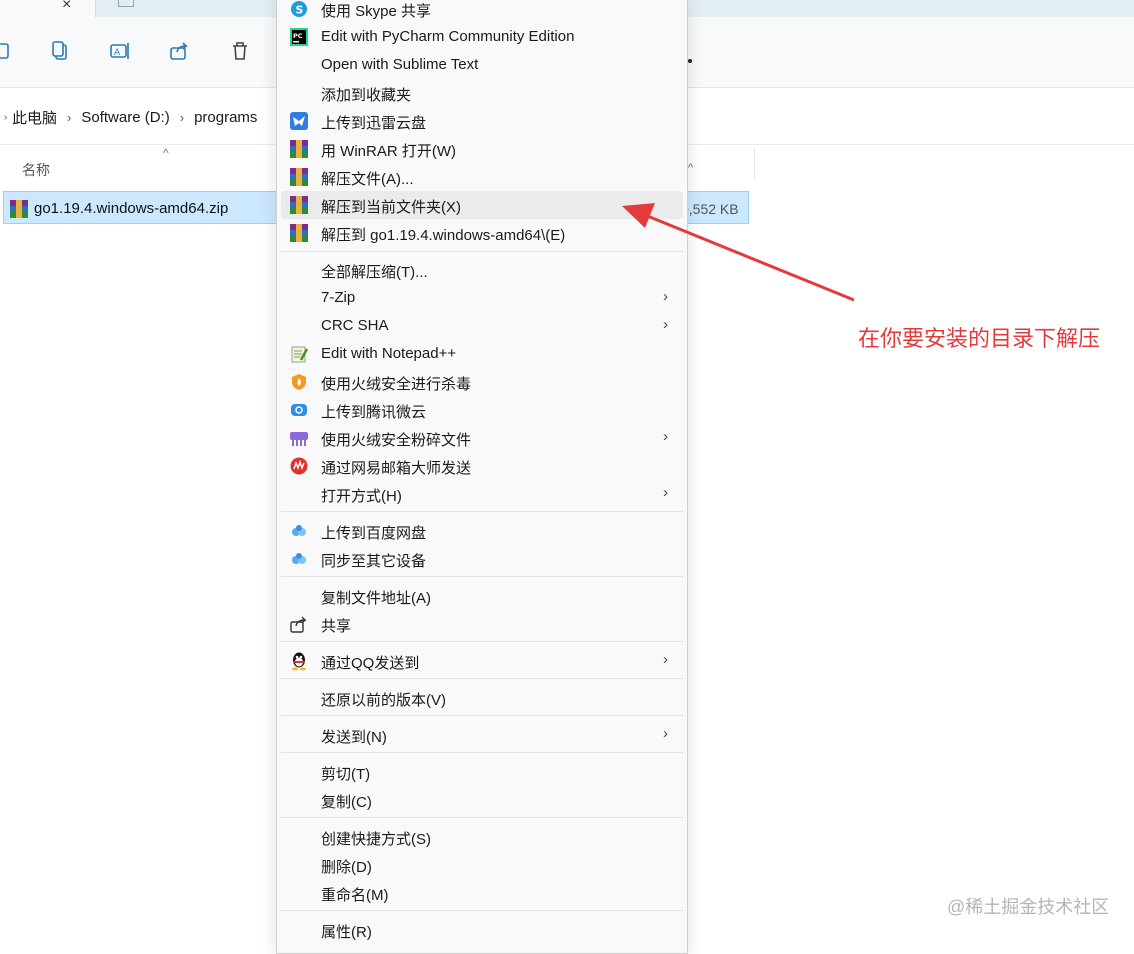  What do you see at coordinates (482, 410) in the screenshot?
I see `menu-item-weiyun: 上传到腾讯微云` at bounding box center [482, 410].